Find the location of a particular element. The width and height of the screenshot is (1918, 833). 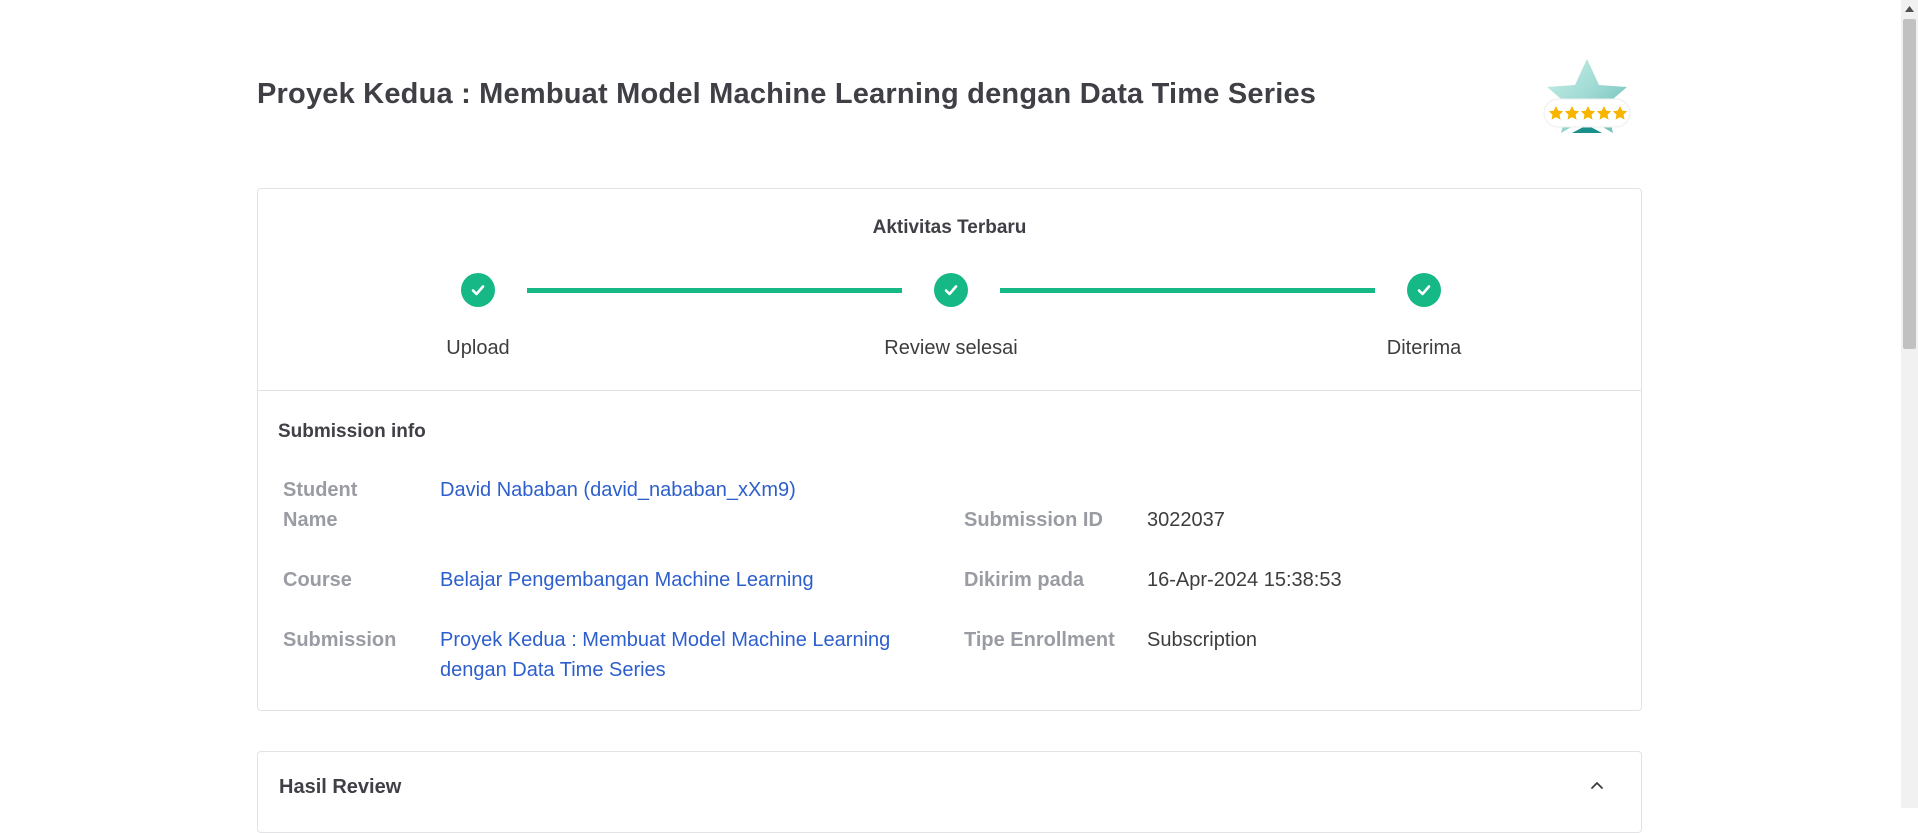

enrollment-type-value: Subscription is located at coordinates (1202, 640).